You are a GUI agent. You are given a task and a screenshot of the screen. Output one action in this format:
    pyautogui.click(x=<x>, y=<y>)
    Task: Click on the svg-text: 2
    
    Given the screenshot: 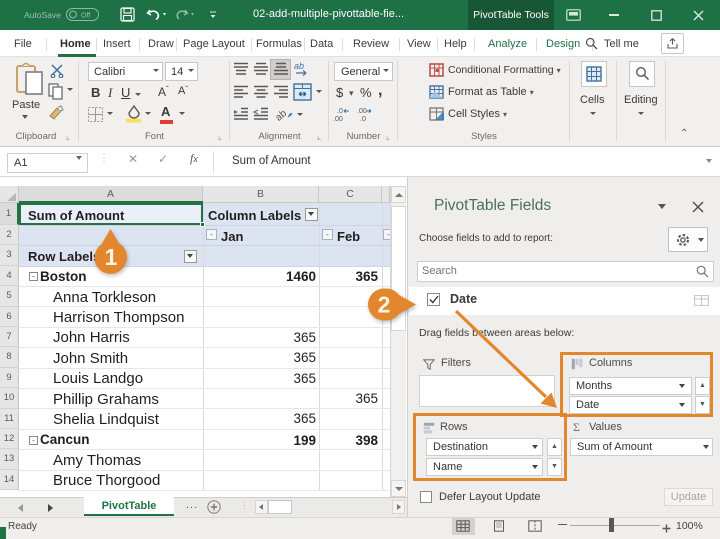 What is the action you would take?
    pyautogui.click(x=384, y=305)
    